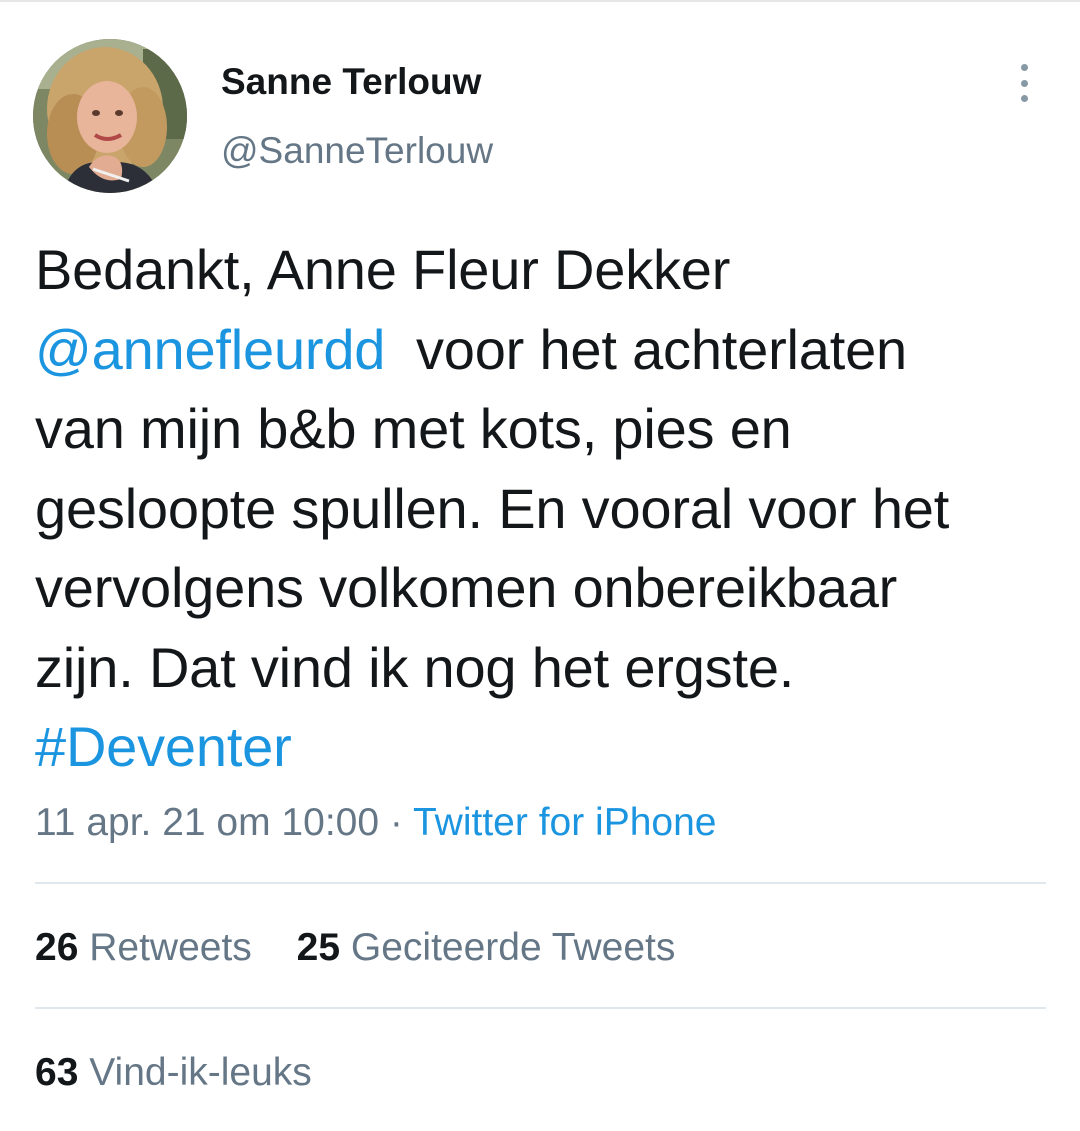 Image resolution: width=1080 pixels, height=1131 pixels. I want to click on retweets-label: Retweets, so click(170, 947).